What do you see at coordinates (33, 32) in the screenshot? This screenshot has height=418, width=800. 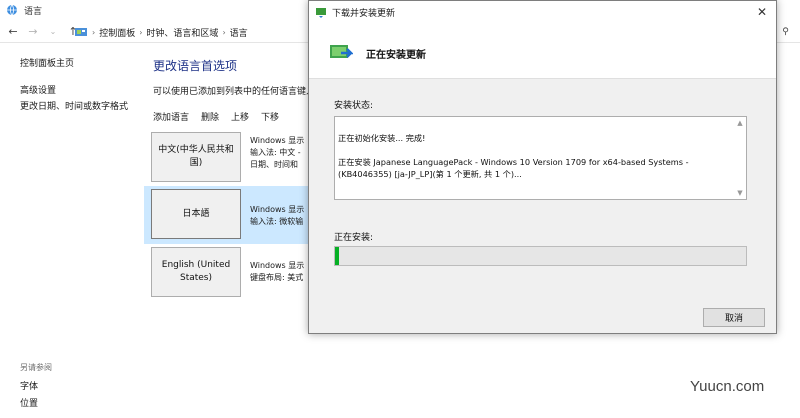 I see `forward-button: →` at bounding box center [33, 32].